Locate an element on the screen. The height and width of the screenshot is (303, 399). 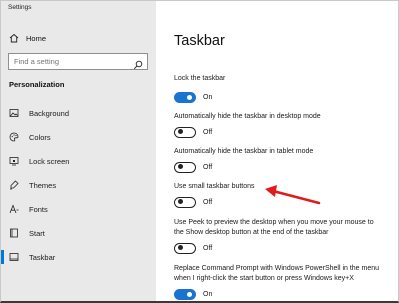
home-label: Home is located at coordinates (36, 38).